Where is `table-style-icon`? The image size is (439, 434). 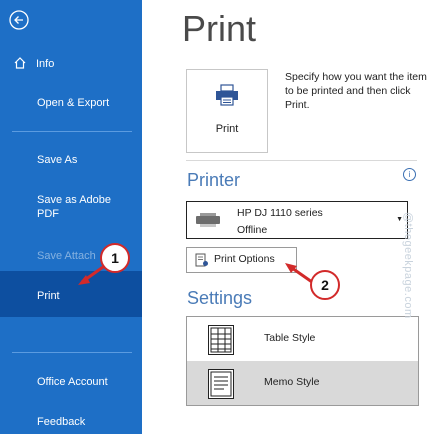
table-style-icon is located at coordinates (221, 340).